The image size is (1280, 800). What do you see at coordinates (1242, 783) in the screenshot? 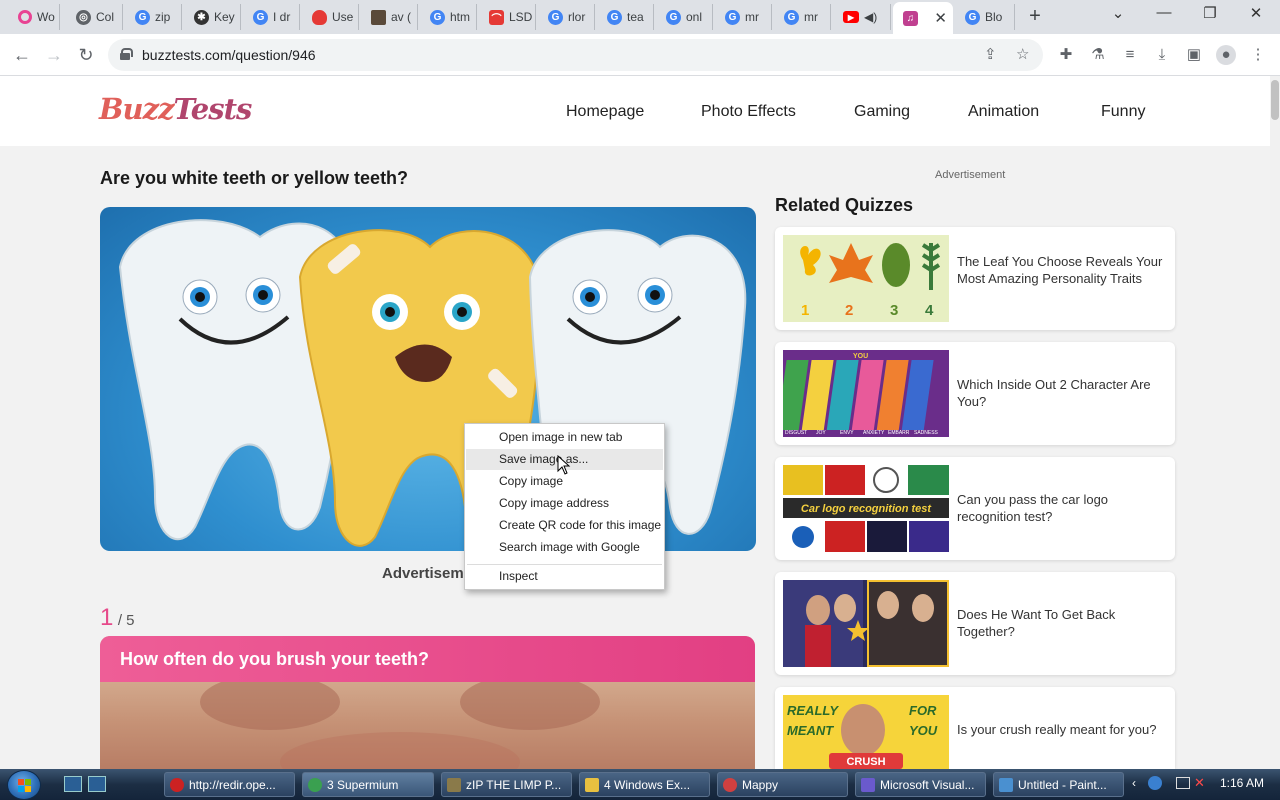
I see `taskbar-clock: 1:16 AM` at bounding box center [1242, 783].